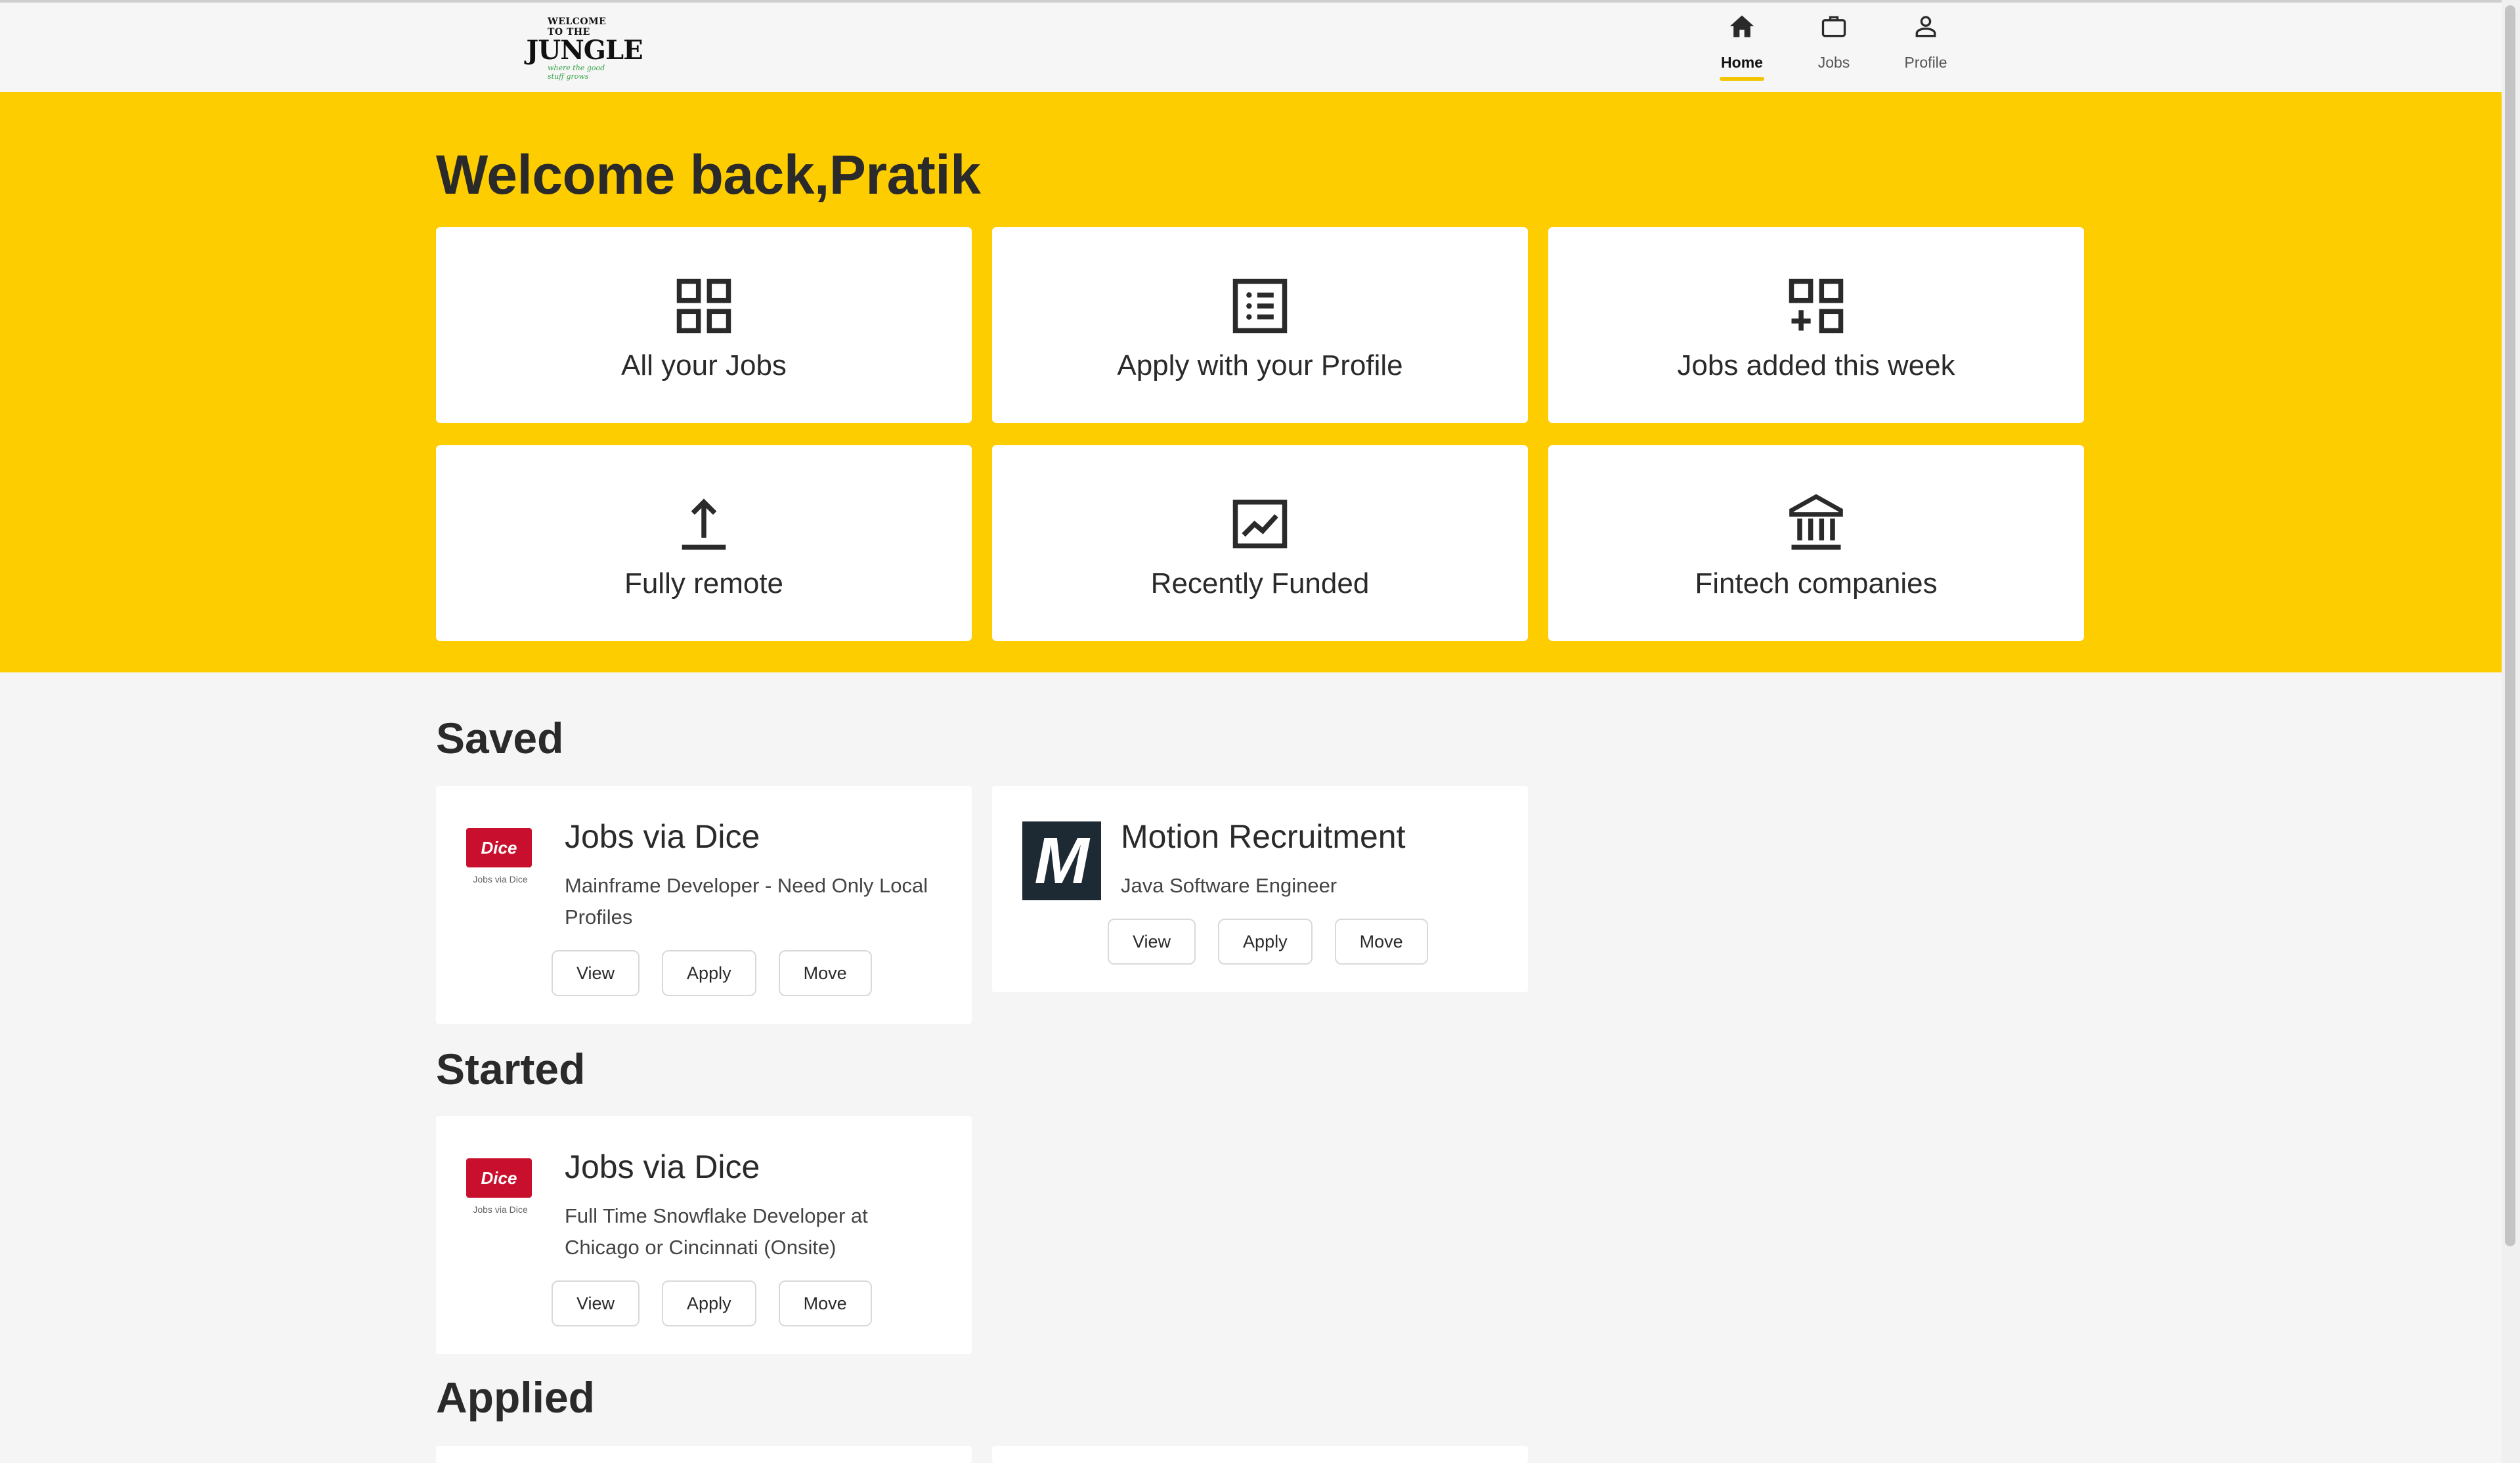 This screenshot has height=1463, width=2520. Describe the element at coordinates (1742, 79) in the screenshot. I see `active-indicator` at that location.